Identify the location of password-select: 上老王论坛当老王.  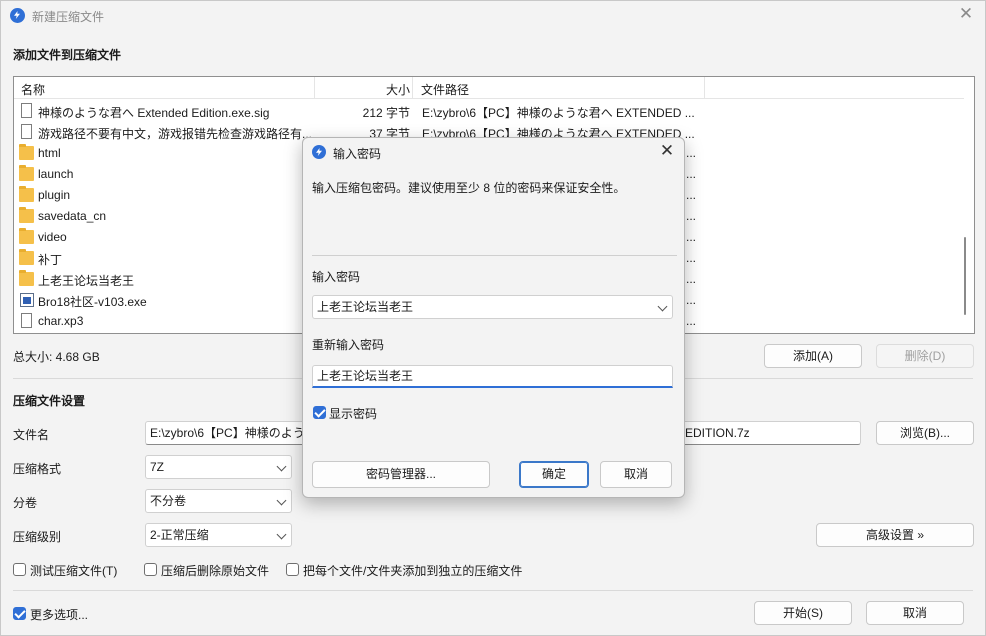
(492, 307).